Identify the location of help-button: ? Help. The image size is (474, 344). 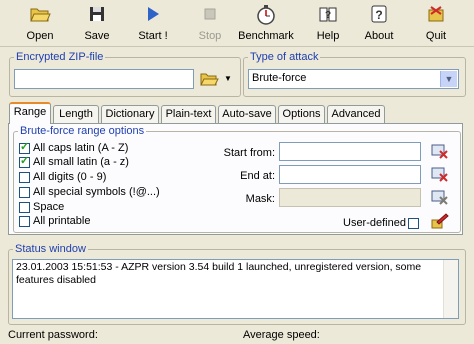
(328, 23).